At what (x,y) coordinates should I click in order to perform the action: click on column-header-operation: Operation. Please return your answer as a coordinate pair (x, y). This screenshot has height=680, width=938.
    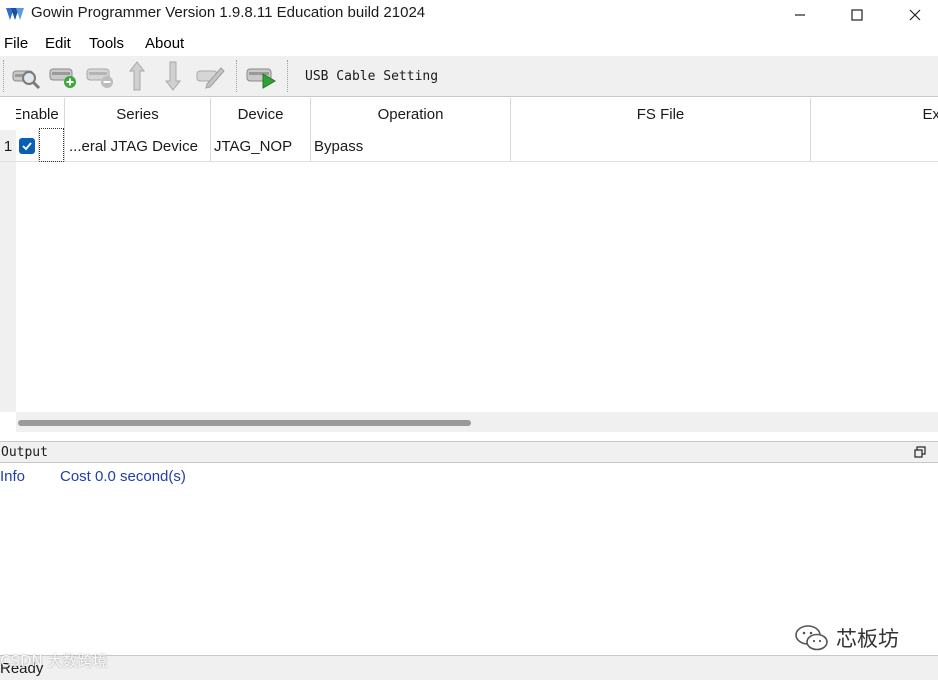
    Looking at the image, I should click on (411, 114).